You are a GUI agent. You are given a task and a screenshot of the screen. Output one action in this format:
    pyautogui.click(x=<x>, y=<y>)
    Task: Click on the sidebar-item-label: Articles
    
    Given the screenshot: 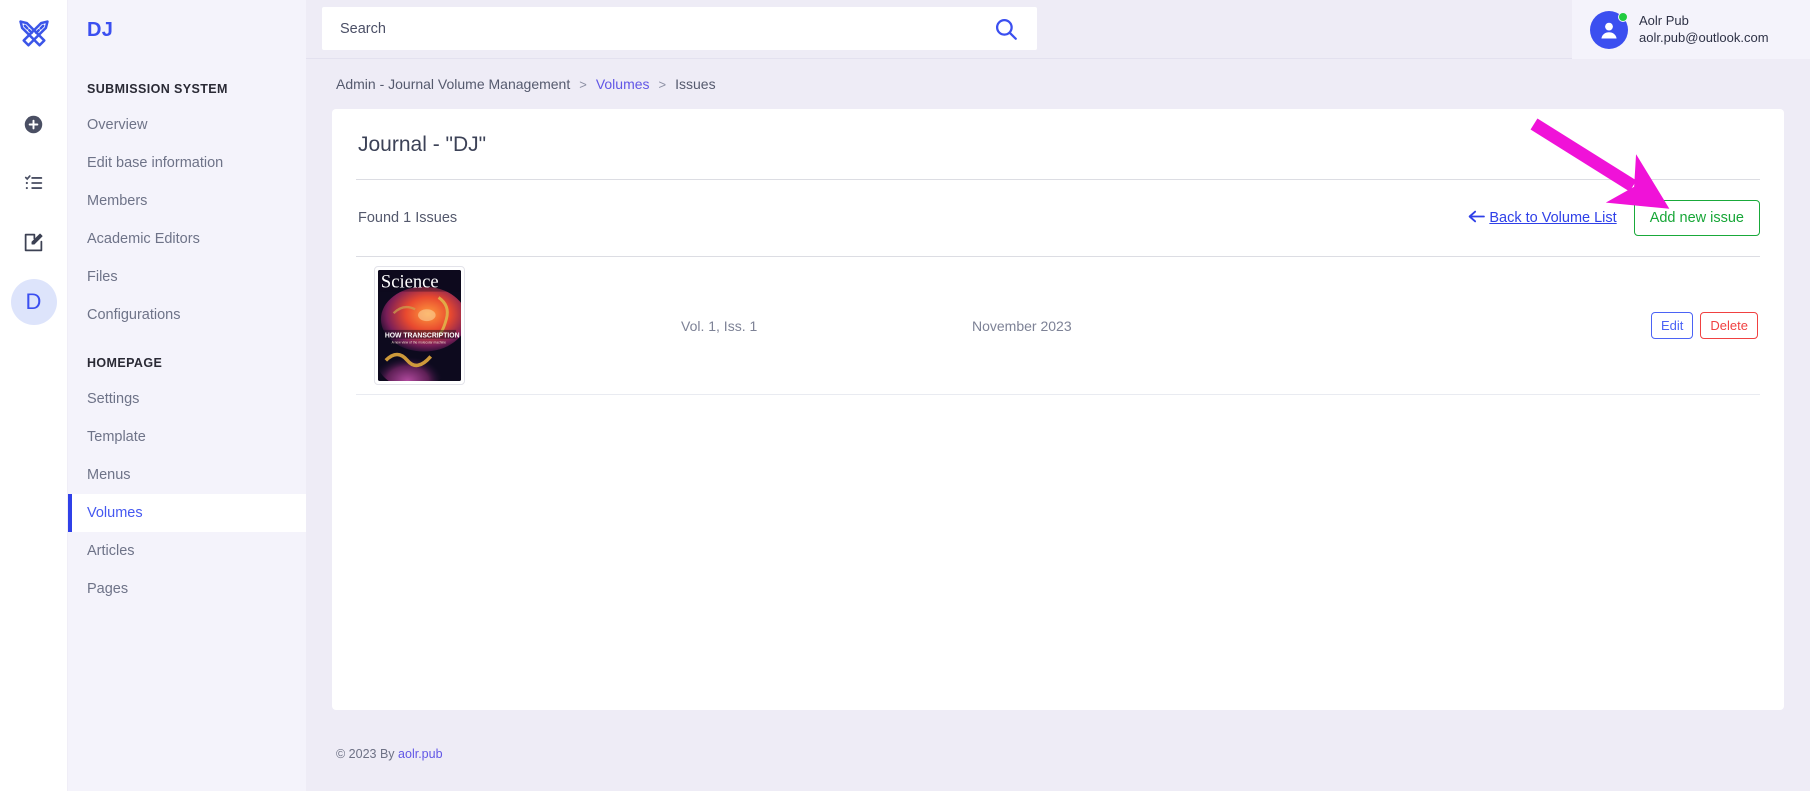 What is the action you would take?
    pyautogui.click(x=111, y=551)
    